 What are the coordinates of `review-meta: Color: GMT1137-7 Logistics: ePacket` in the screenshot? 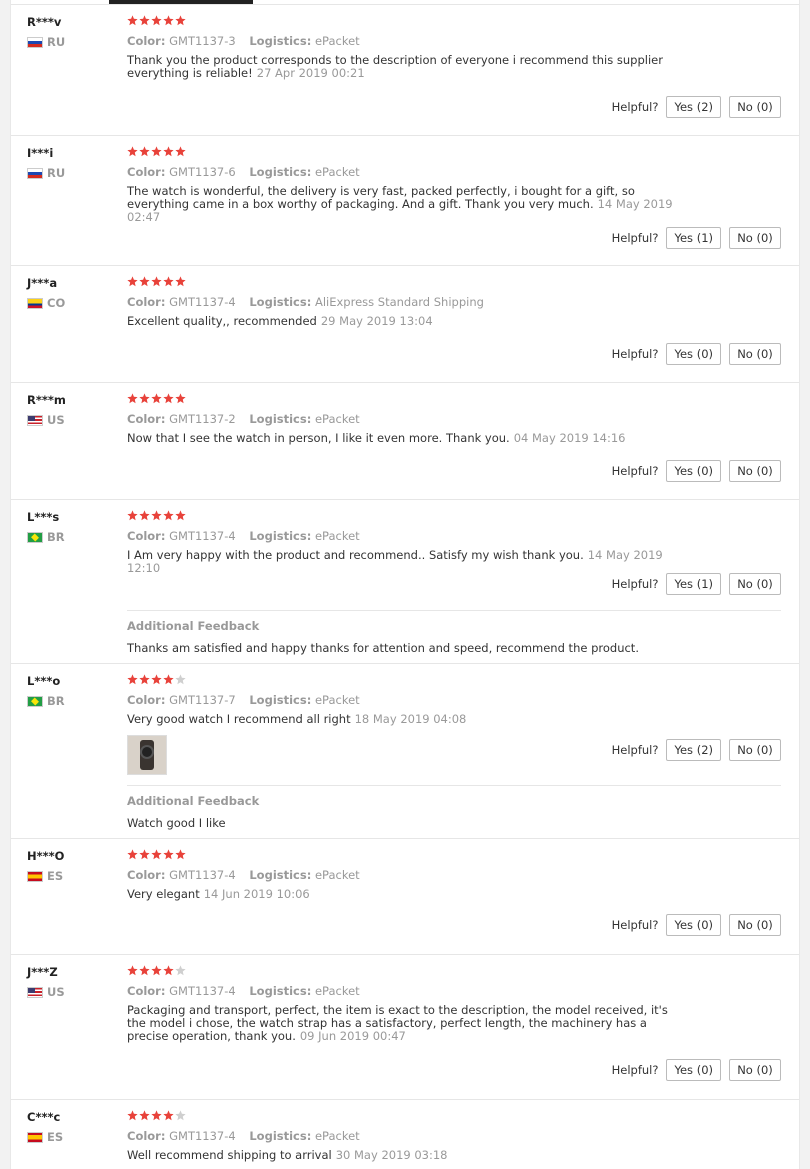 It's located at (454, 700).